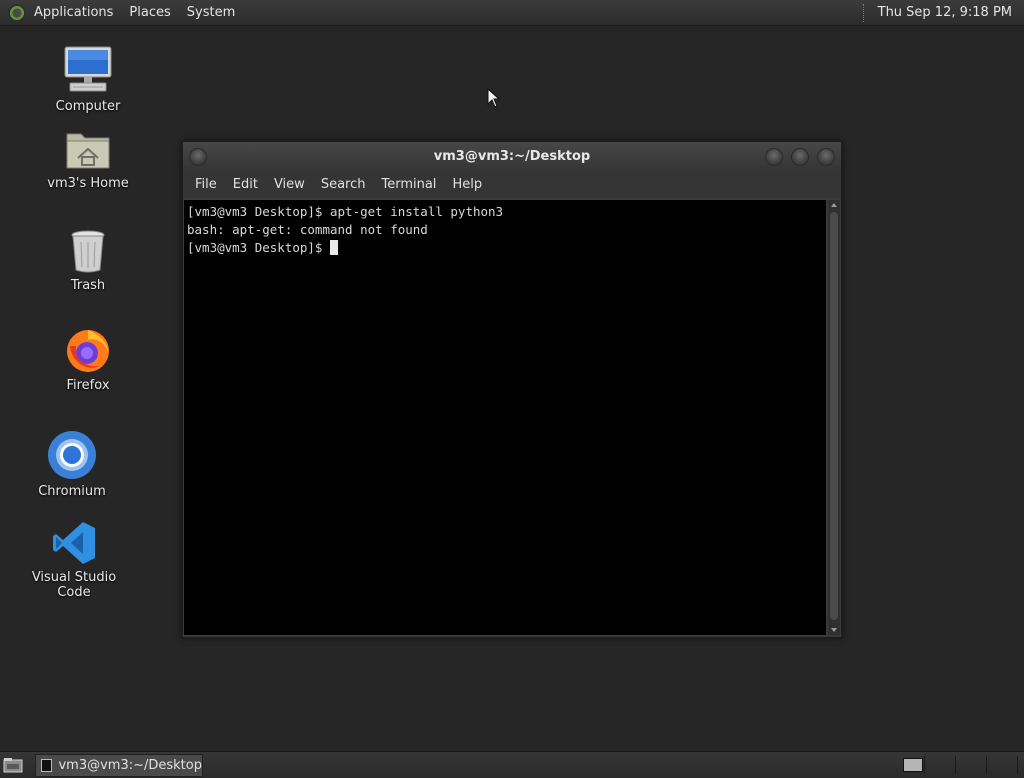 The height and width of the screenshot is (778, 1024). What do you see at coordinates (289, 184) in the screenshot?
I see `menu-view: View` at bounding box center [289, 184].